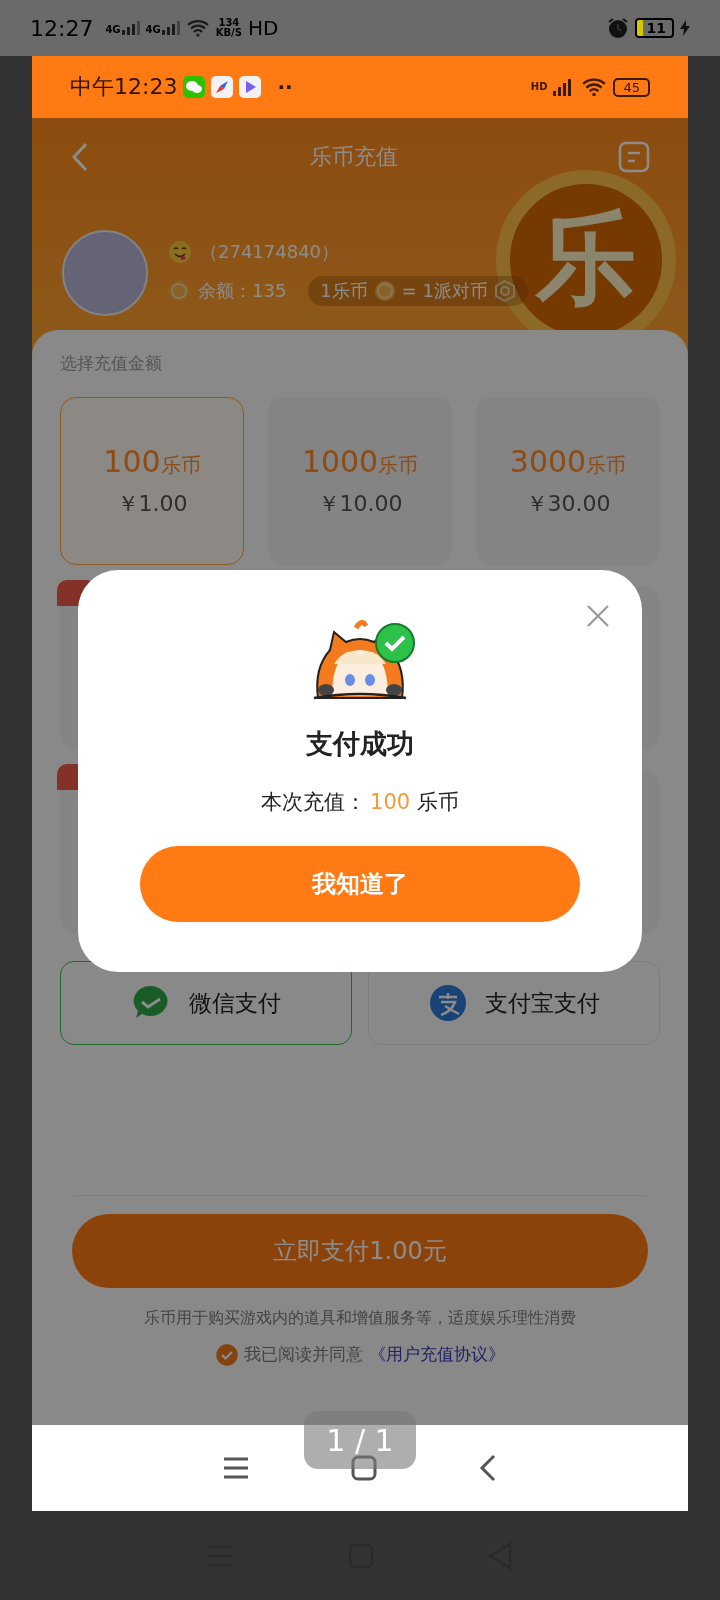 This screenshot has height=1600, width=720. What do you see at coordinates (360, 744) in the screenshot?
I see `dialog-title: 支付成功` at bounding box center [360, 744].